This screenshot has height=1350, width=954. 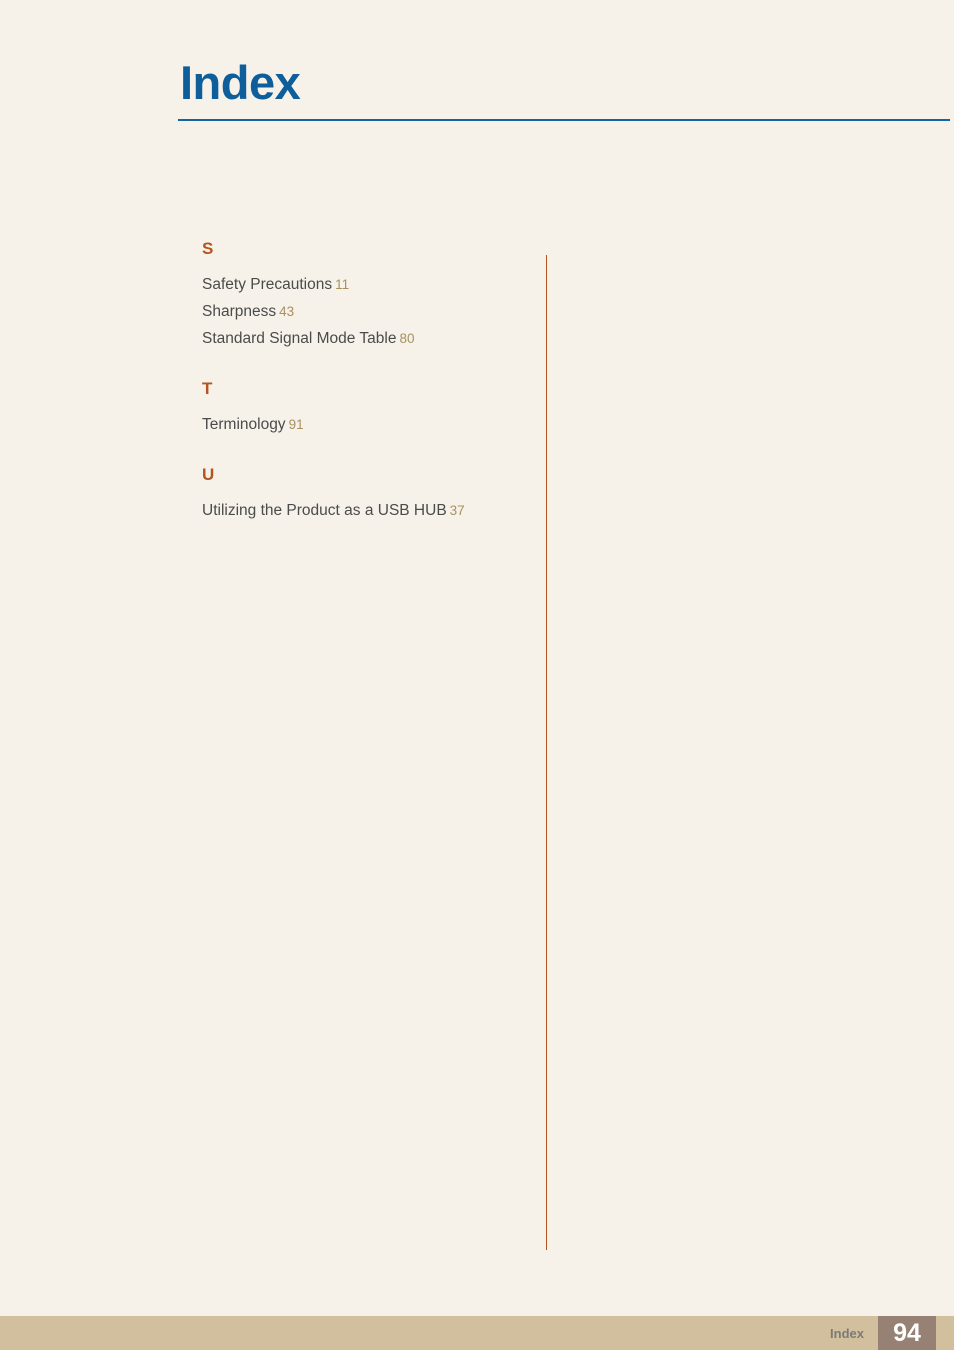 What do you see at coordinates (374, 311) in the screenshot?
I see `index-entry: Sharpness 43` at bounding box center [374, 311].